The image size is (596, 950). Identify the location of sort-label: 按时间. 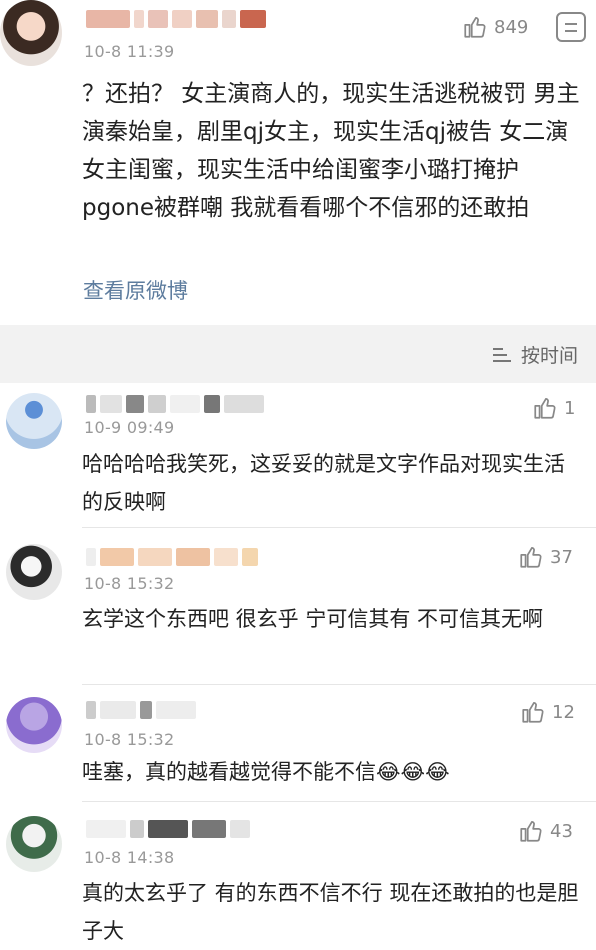
(549, 356).